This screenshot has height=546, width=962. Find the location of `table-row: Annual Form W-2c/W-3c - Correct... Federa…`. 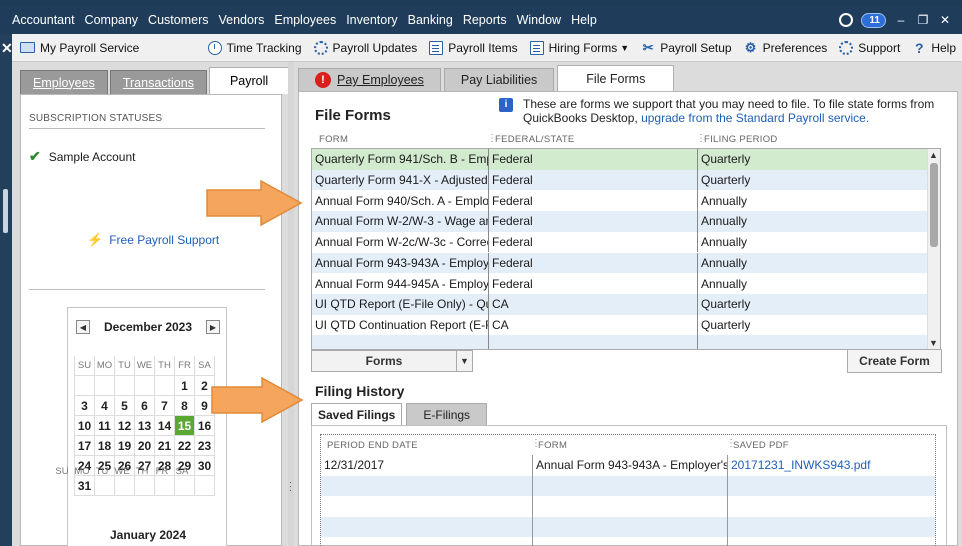

table-row: Annual Form W-2c/W-3c - Correct... Federa… is located at coordinates (620, 242).